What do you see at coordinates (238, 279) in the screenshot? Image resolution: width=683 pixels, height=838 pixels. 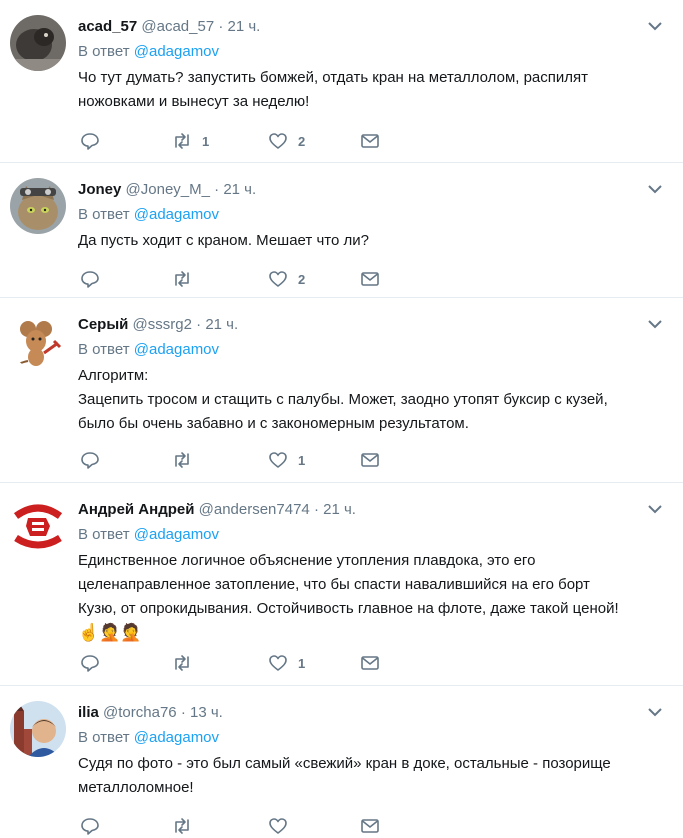 I see `action-bar: 2` at bounding box center [238, 279].